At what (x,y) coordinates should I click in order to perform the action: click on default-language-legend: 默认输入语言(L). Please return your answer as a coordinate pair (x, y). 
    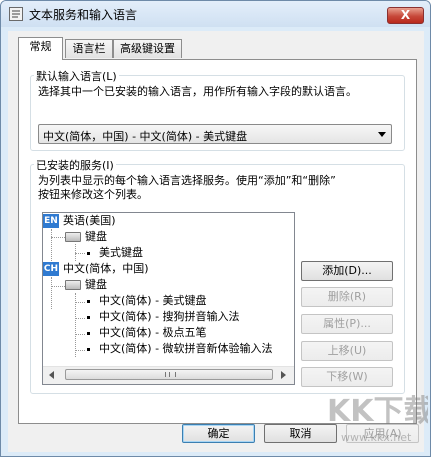
    Looking at the image, I should click on (76, 76).